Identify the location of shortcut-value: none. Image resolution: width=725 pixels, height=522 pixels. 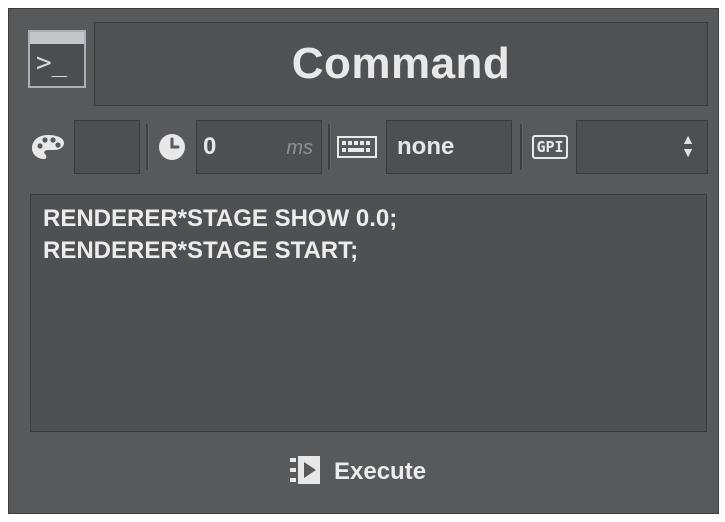
(426, 146).